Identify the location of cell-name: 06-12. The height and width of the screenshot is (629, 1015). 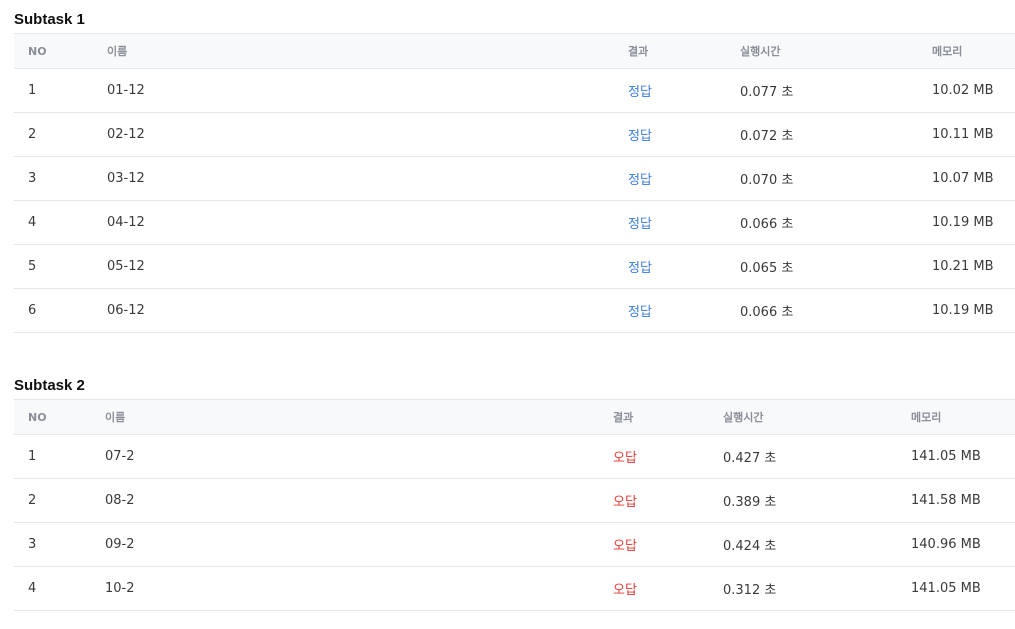
(367, 310).